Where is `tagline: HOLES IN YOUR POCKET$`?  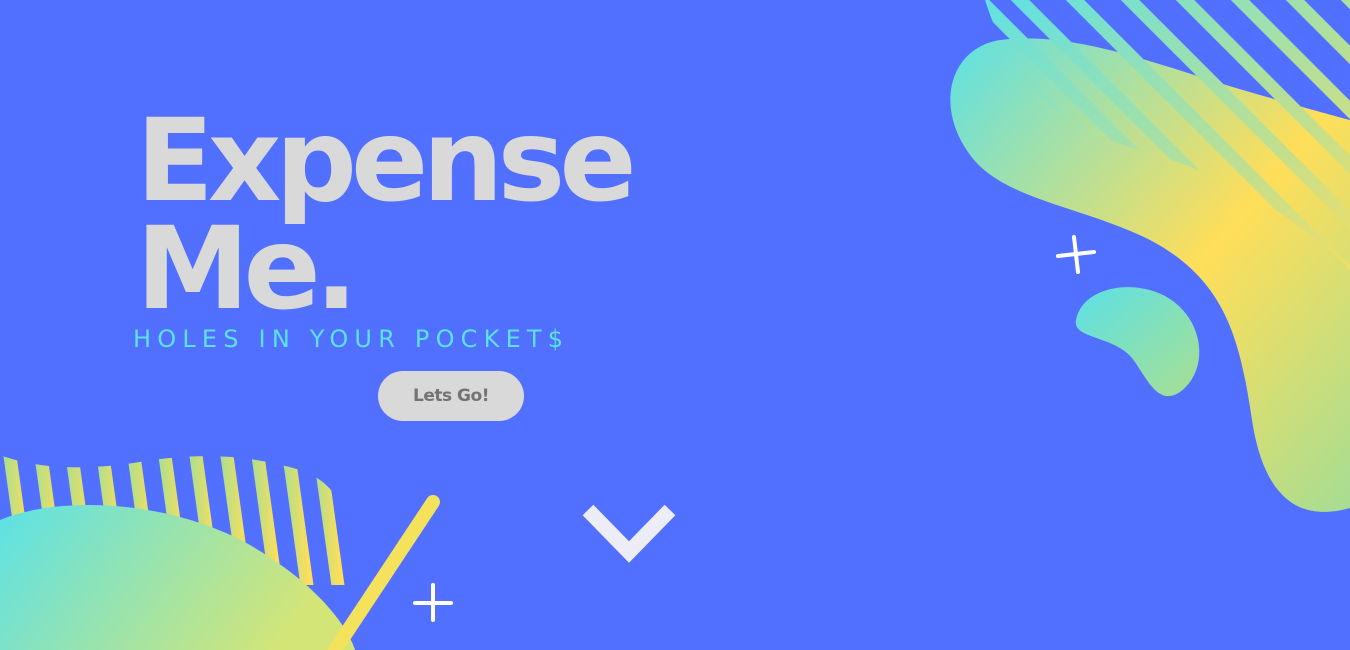
tagline: HOLES IN YOUR POCKET$ is located at coordinates (351, 339).